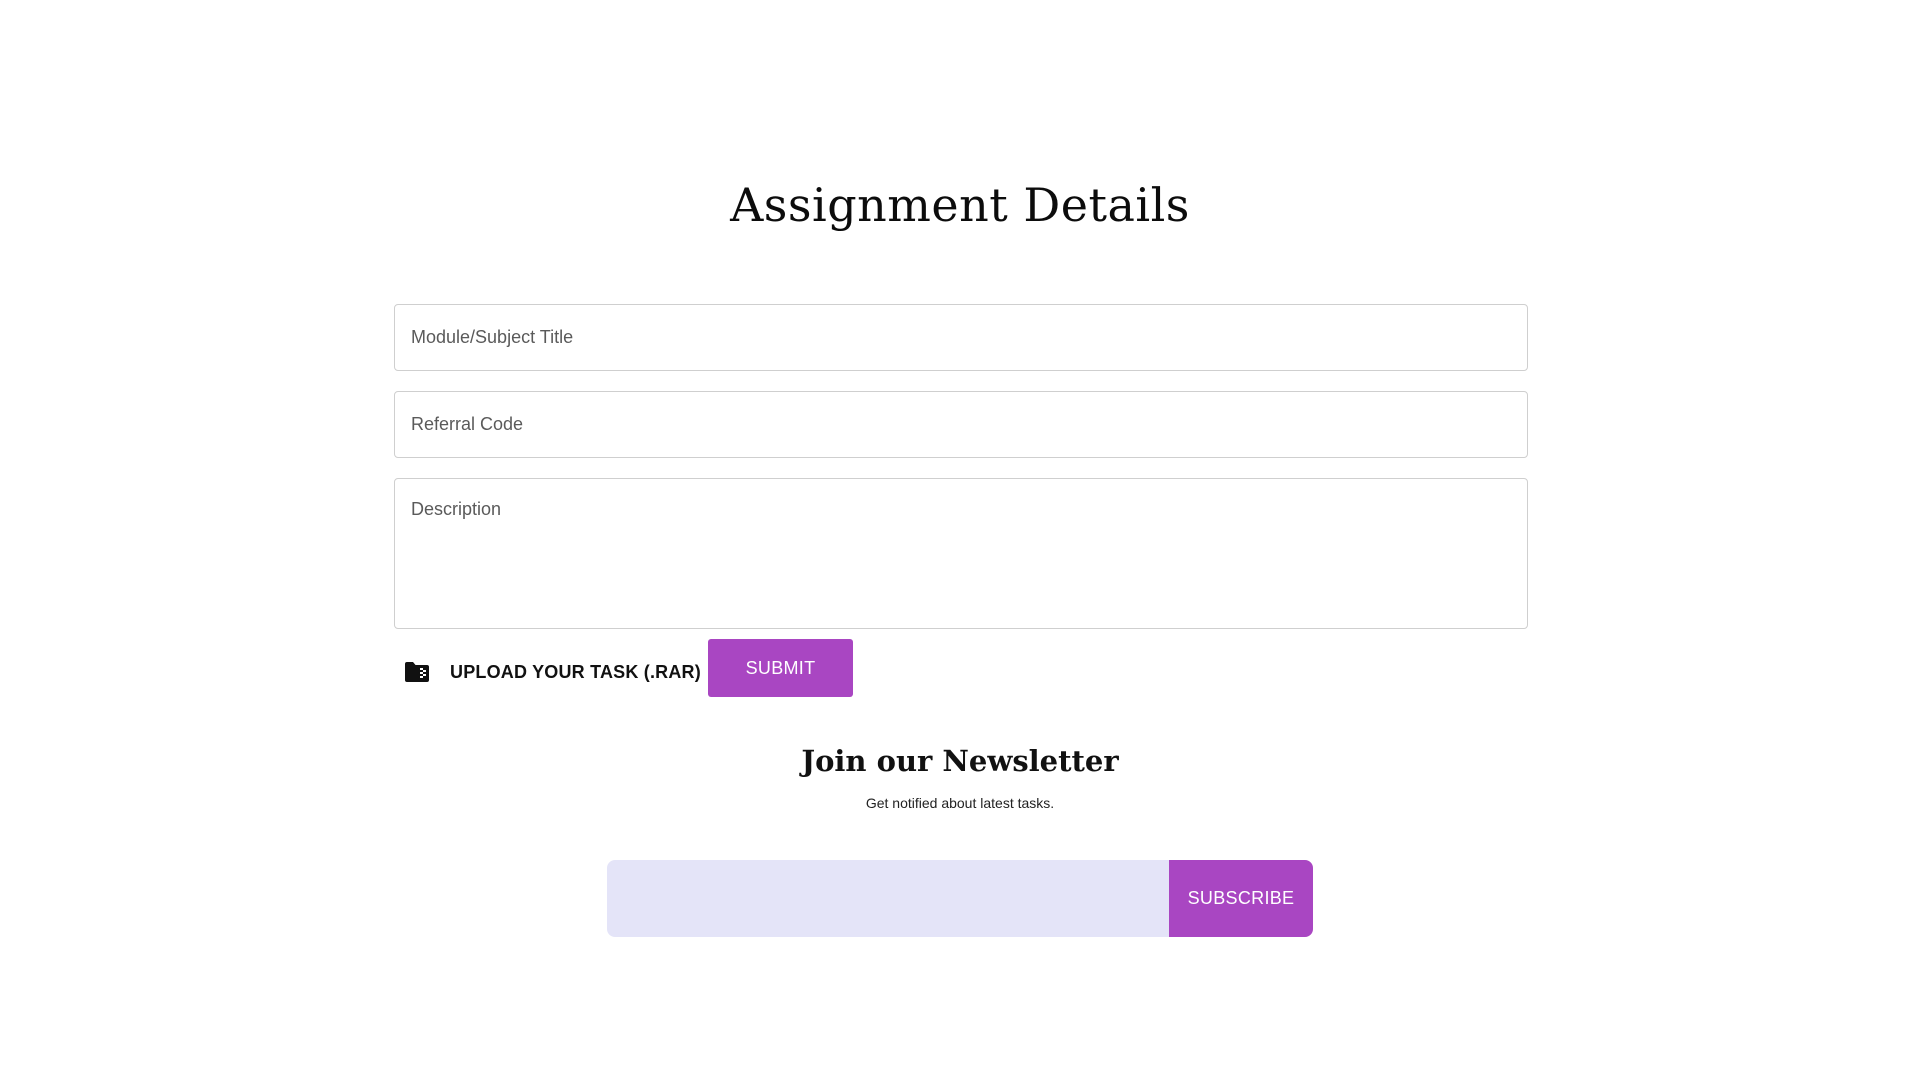 The height and width of the screenshot is (1080, 1920). What do you see at coordinates (960, 803) in the screenshot?
I see `newsletter-subtitle: Get notified about latest tasks.` at bounding box center [960, 803].